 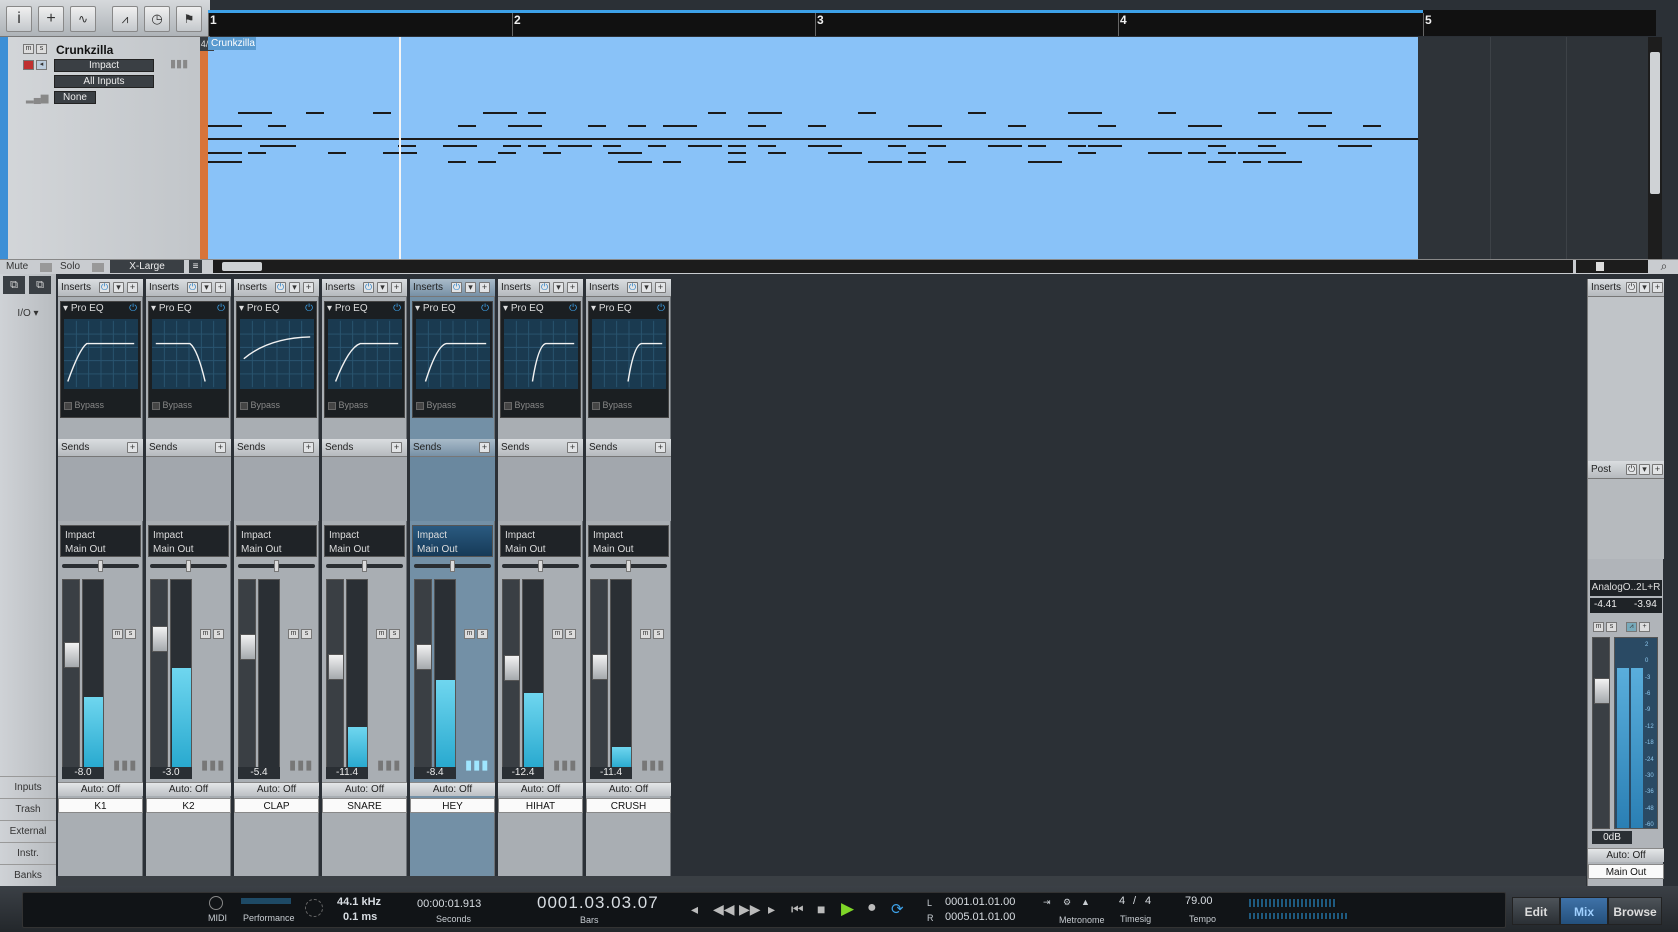 What do you see at coordinates (893, 266) in the screenshot?
I see `horizontal-scrollbar` at bounding box center [893, 266].